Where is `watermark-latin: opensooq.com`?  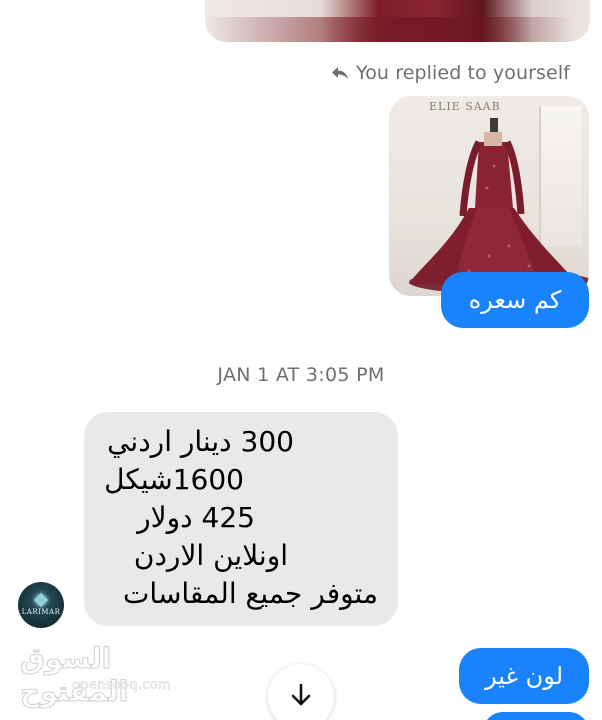
watermark-latin: opensooq.com is located at coordinates (121, 686).